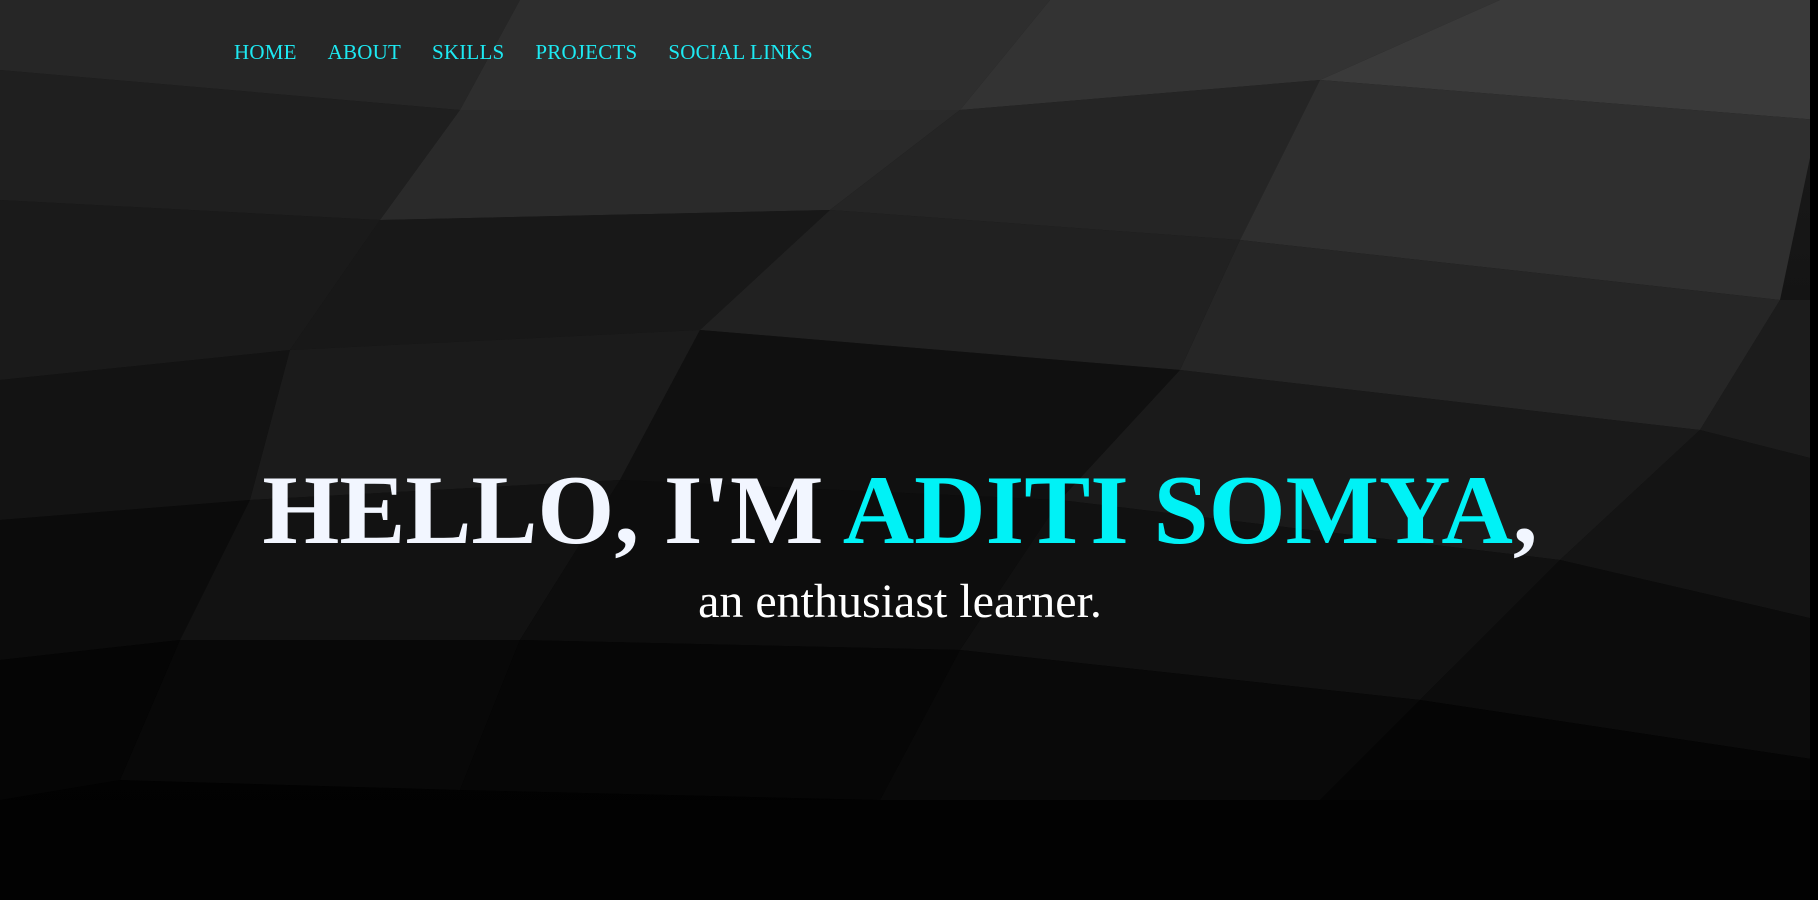 The image size is (1818, 900). What do you see at coordinates (1177, 511) in the screenshot?
I see `hero-name: ADITI SOMYA` at bounding box center [1177, 511].